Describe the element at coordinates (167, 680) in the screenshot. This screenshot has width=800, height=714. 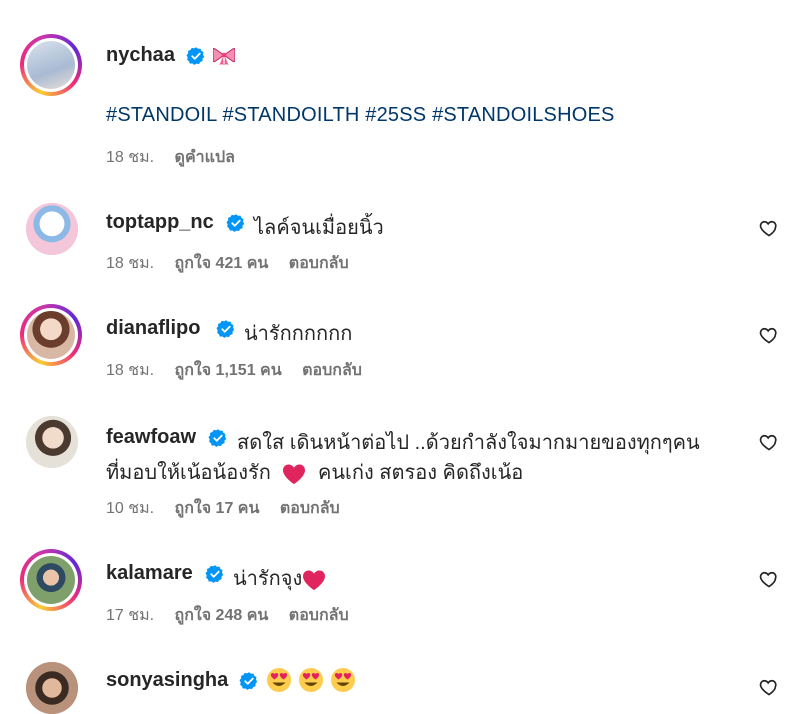
I see `comment-username: sonyasingha` at that location.